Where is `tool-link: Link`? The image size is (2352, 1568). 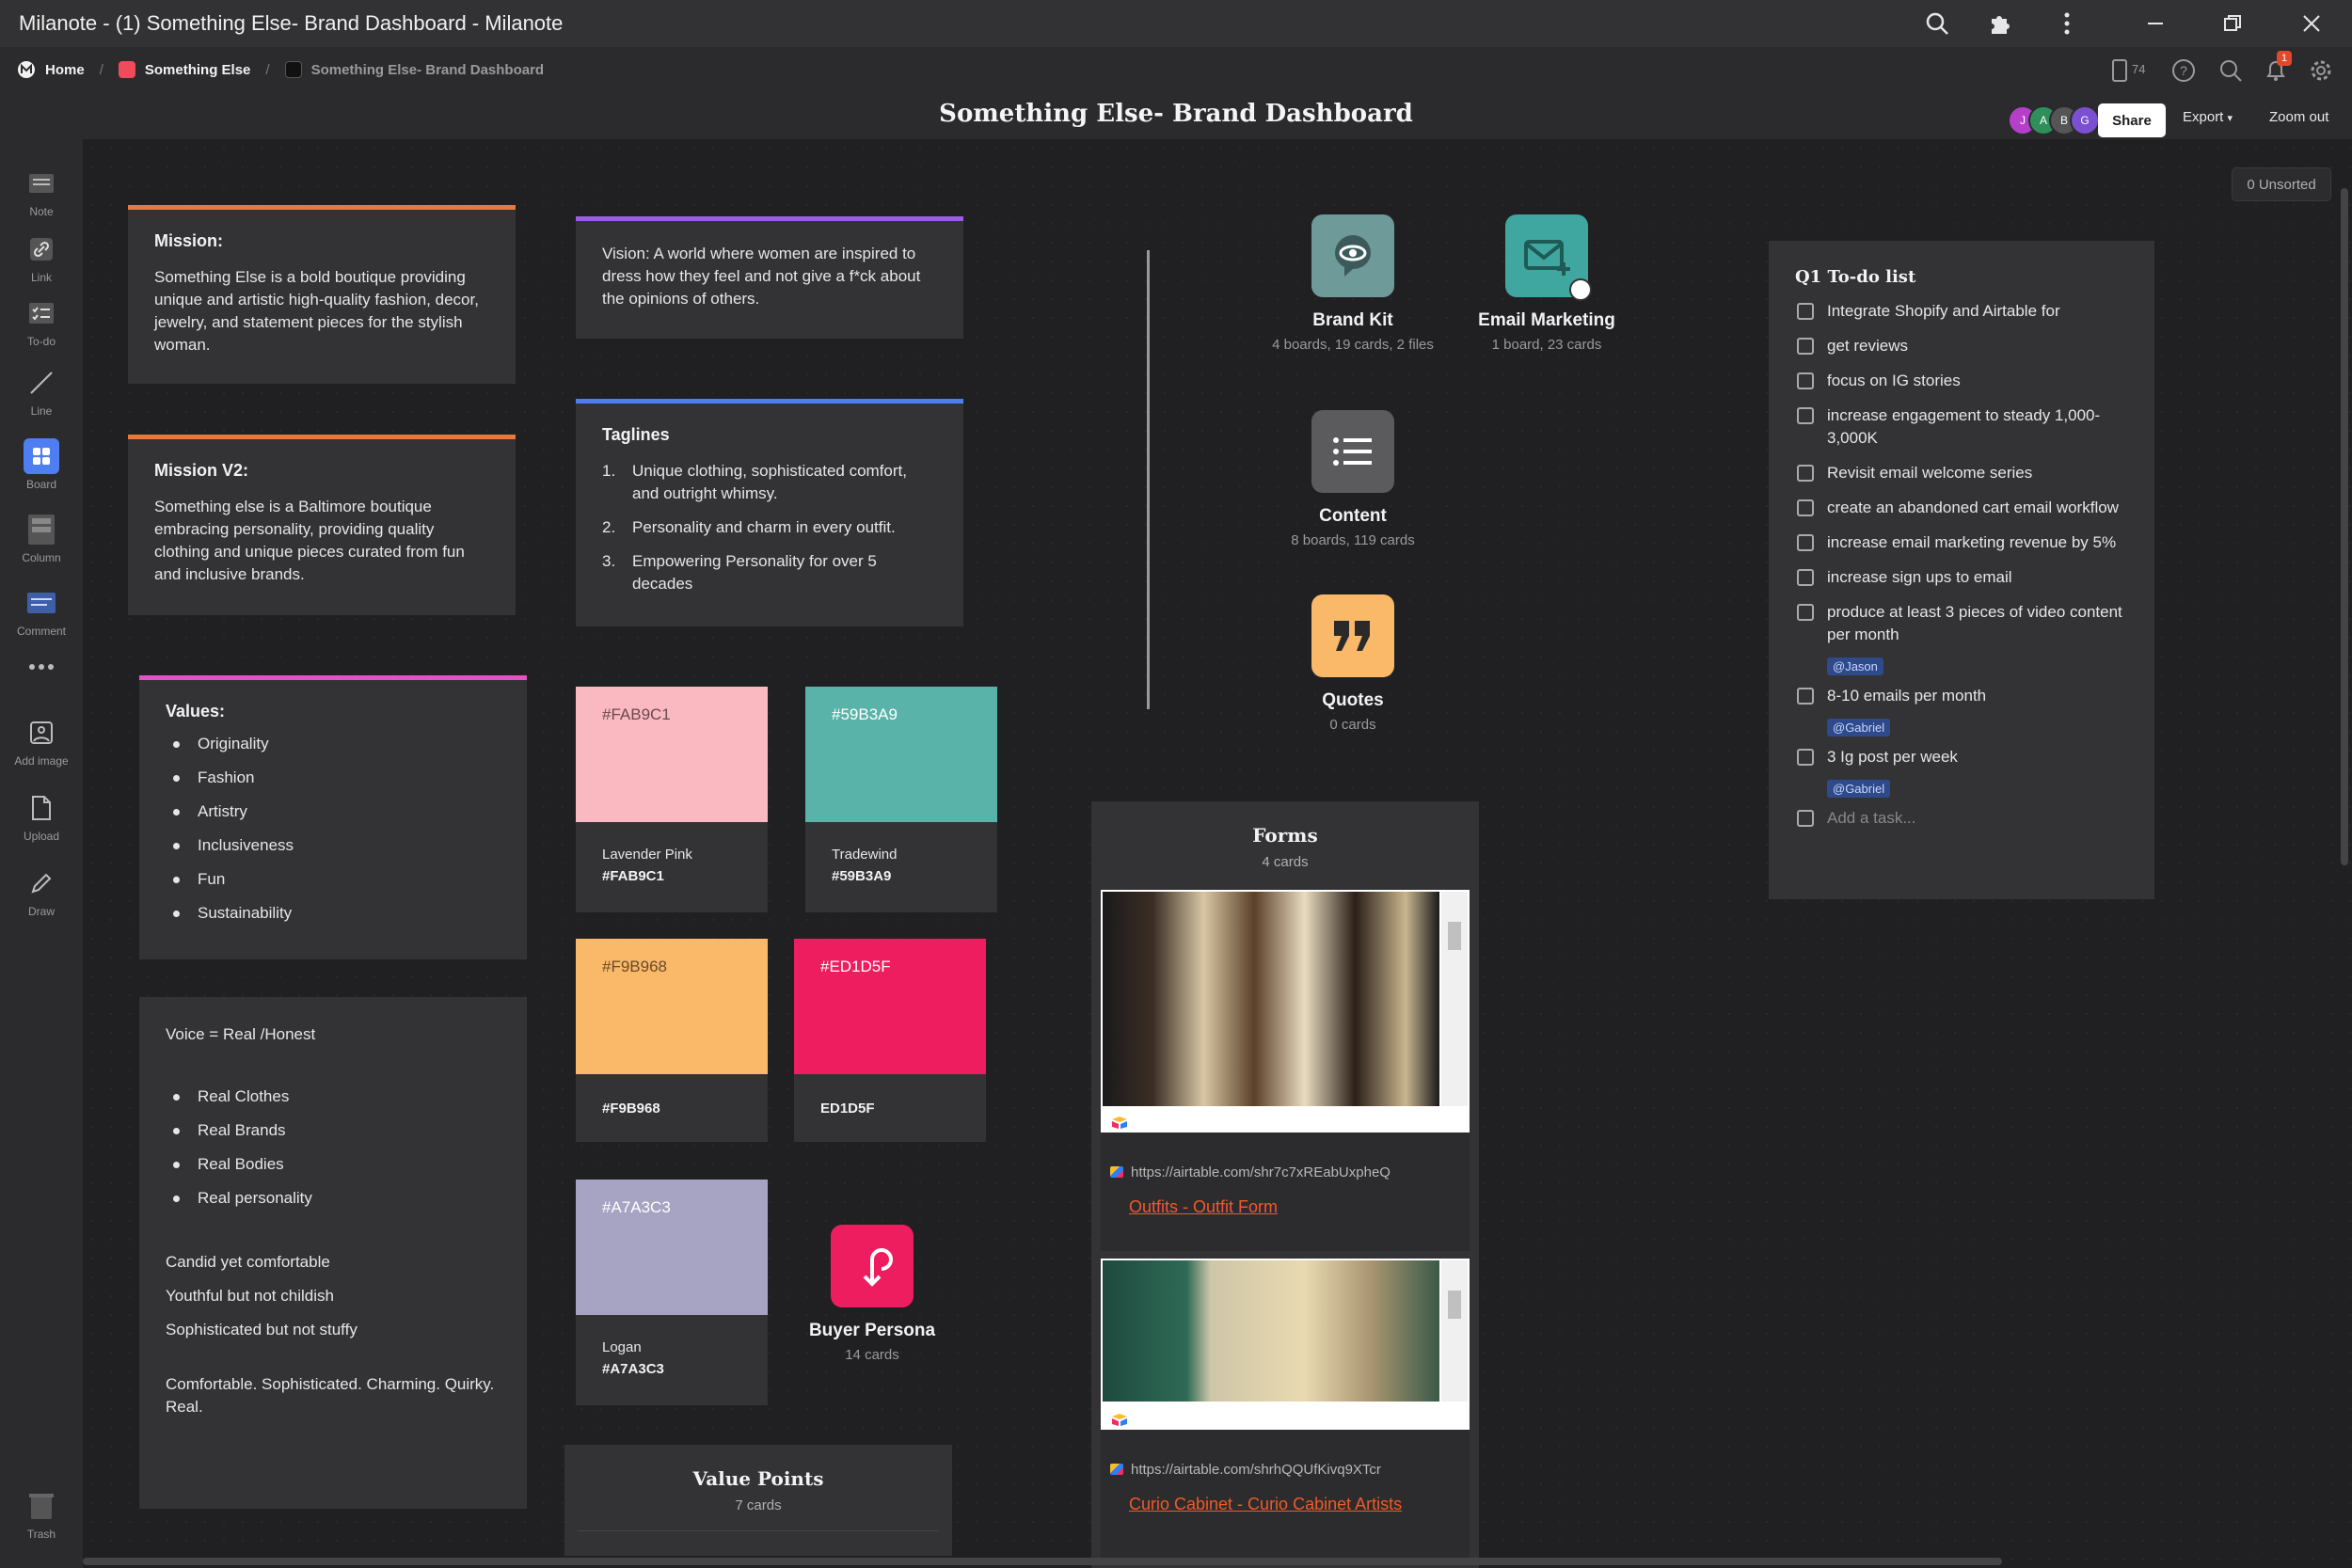
tool-link: Link is located at coordinates (41, 257).